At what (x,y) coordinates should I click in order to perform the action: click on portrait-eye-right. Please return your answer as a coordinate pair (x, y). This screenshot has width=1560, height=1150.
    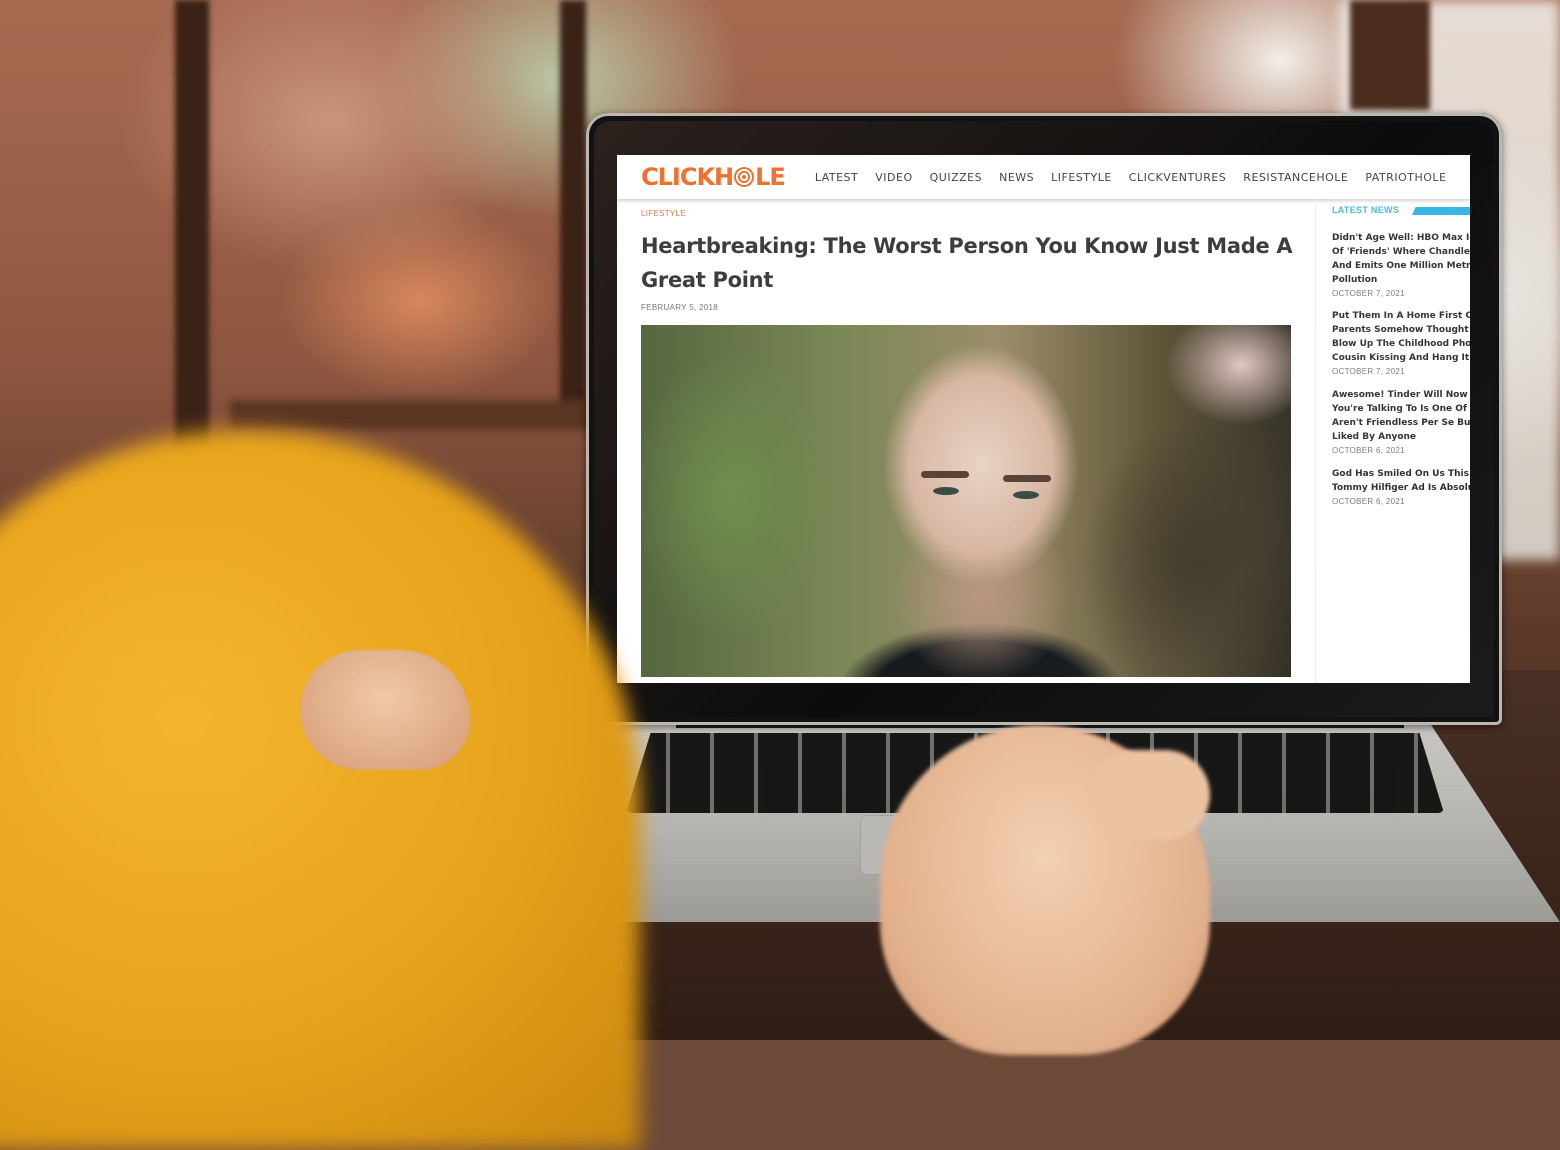
    Looking at the image, I should click on (1026, 495).